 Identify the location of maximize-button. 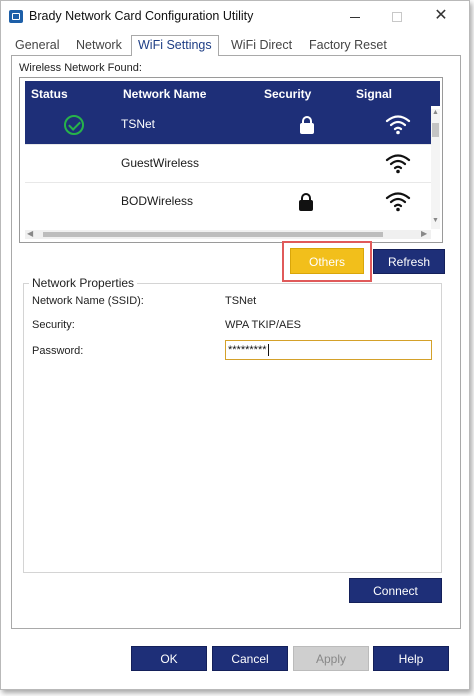
(397, 16).